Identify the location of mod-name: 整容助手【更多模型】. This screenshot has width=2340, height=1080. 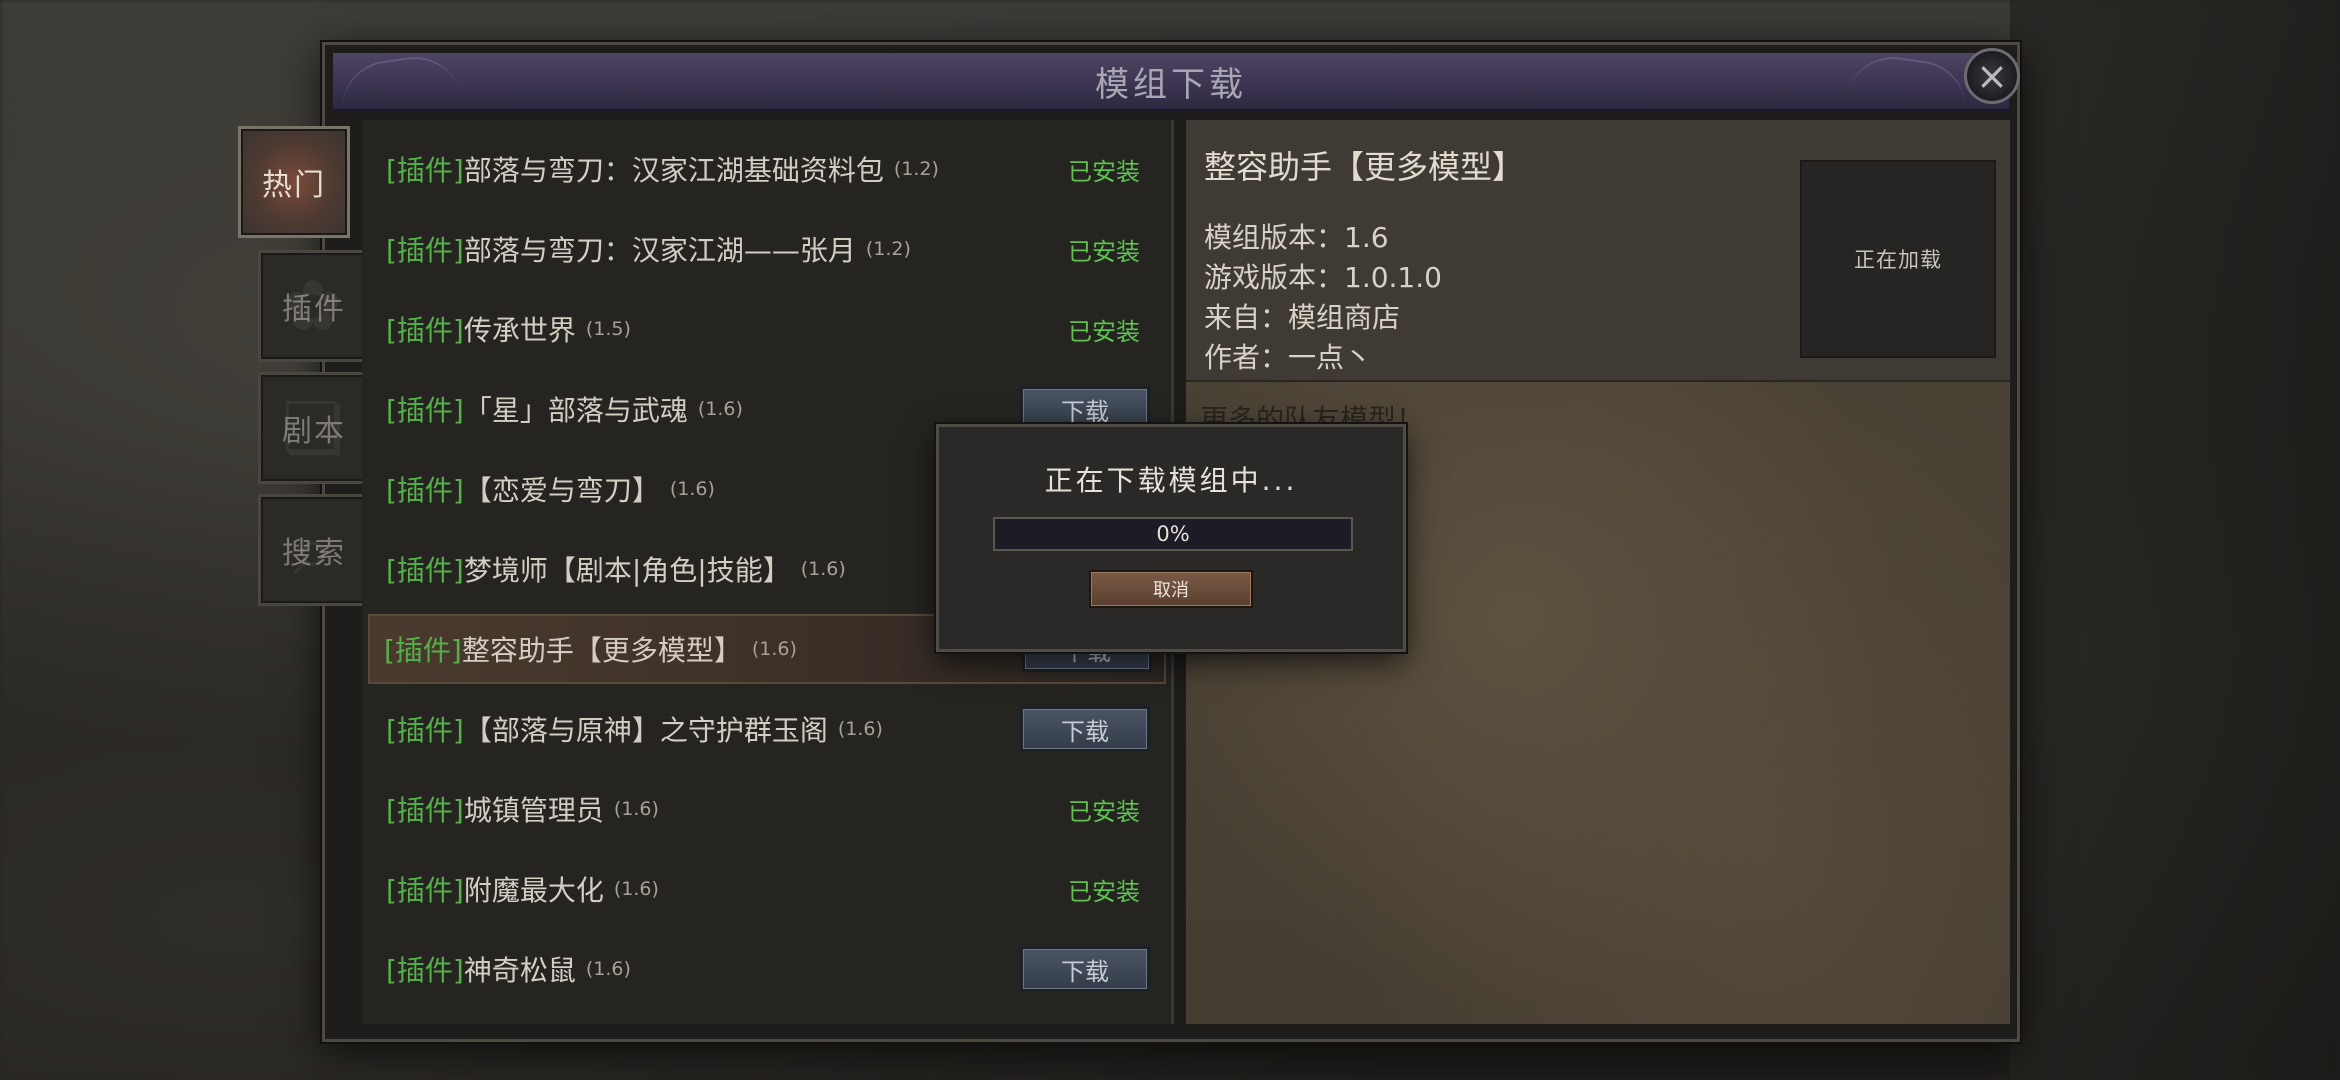
(601, 650).